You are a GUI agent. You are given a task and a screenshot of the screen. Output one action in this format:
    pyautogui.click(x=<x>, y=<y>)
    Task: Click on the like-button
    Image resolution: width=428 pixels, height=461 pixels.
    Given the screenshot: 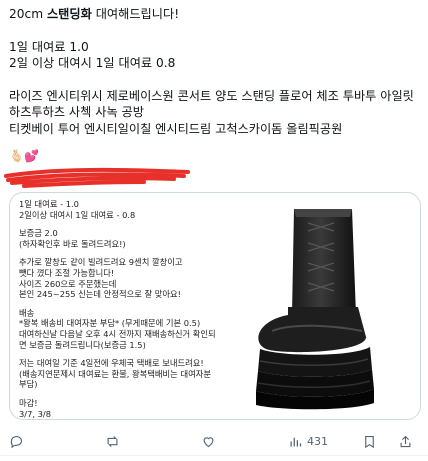 What is the action you would take?
    pyautogui.click(x=208, y=441)
    